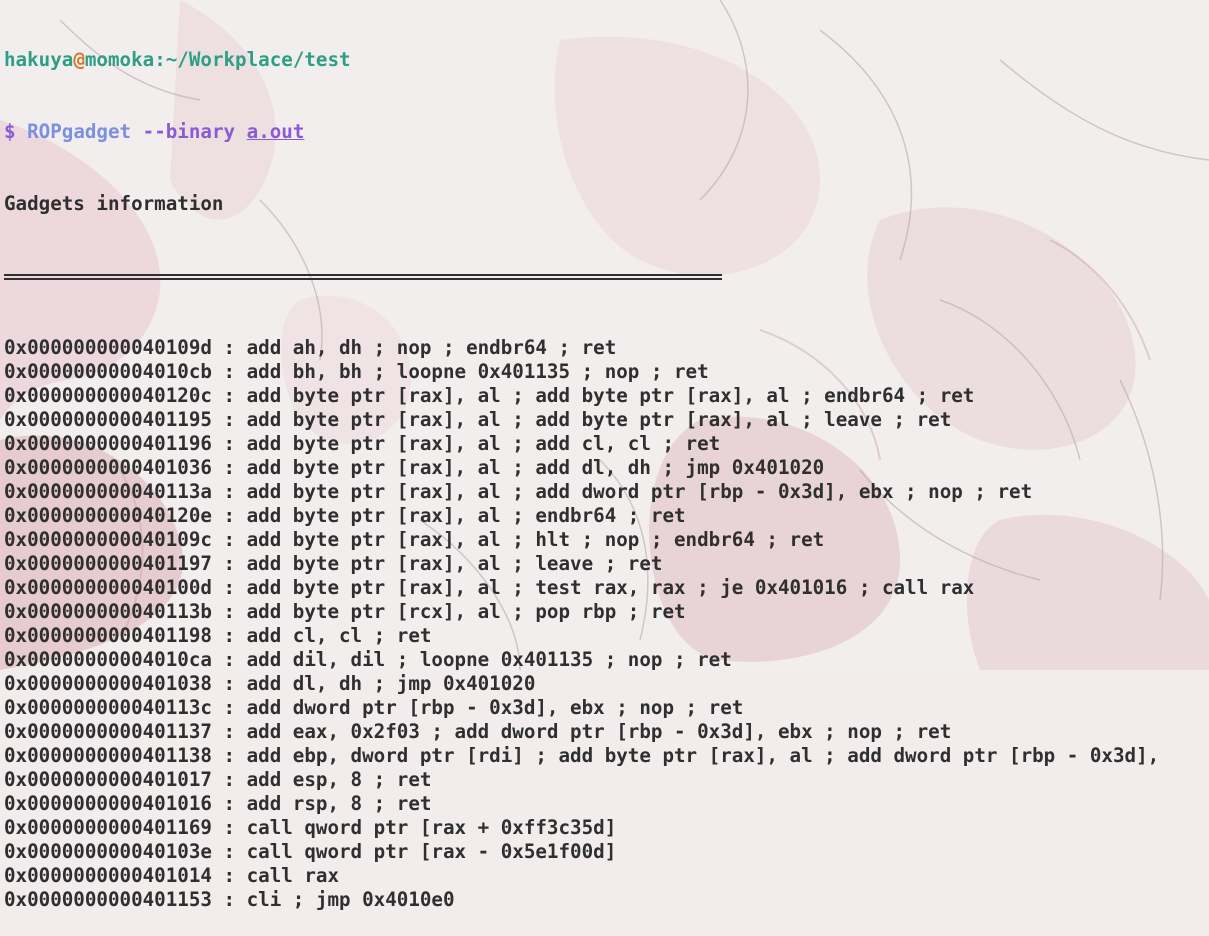 The height and width of the screenshot is (936, 1209). What do you see at coordinates (218, 779) in the screenshot?
I see `gadget-line: 0x0000000000401017 : add esp, 8 ; ret` at bounding box center [218, 779].